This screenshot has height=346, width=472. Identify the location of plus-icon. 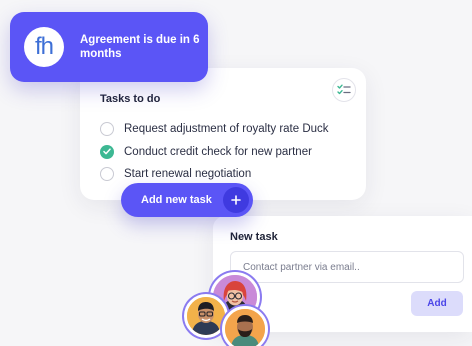
(236, 200).